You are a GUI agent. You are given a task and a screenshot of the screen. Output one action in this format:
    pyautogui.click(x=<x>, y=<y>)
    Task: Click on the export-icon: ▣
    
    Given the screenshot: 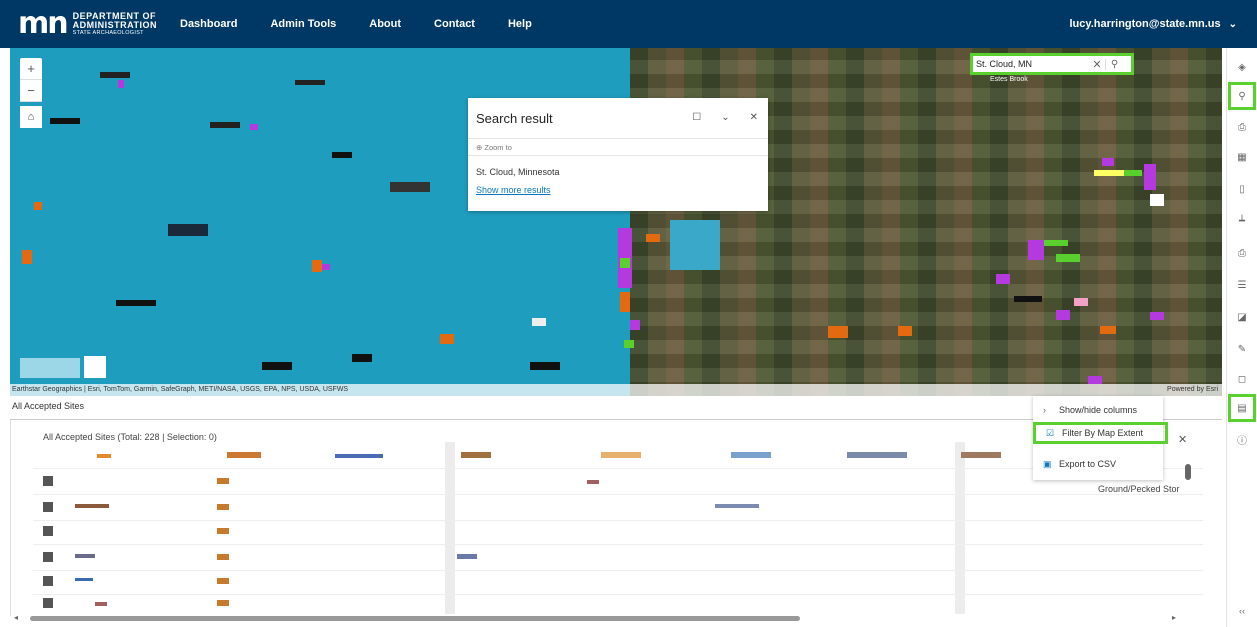 What is the action you would take?
    pyautogui.click(x=1047, y=463)
    